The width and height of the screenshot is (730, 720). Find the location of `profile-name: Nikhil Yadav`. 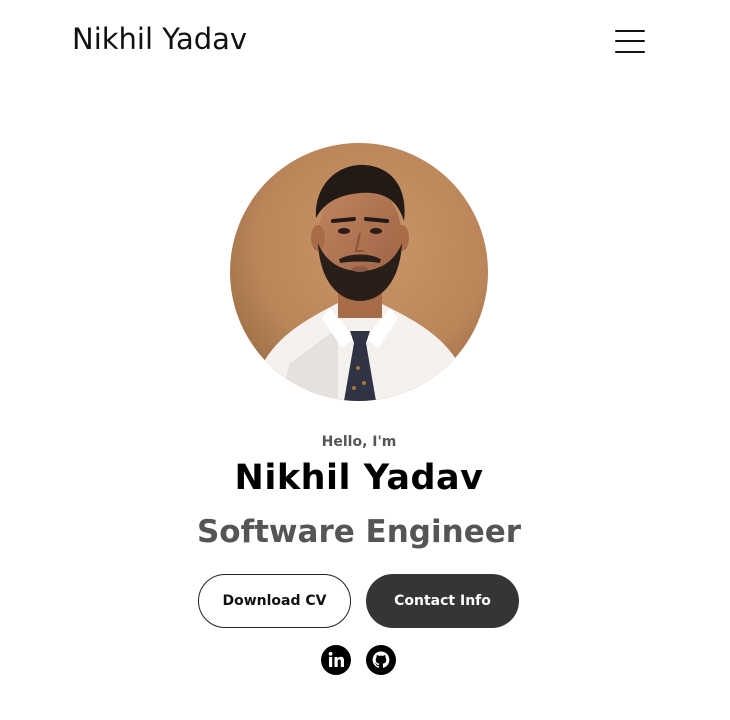

profile-name: Nikhil Yadav is located at coordinates (359, 478).